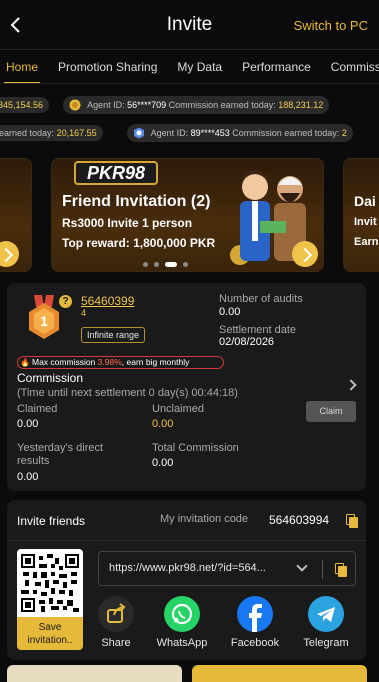  Describe the element at coordinates (351, 385) in the screenshot. I see `chevron-right-icon` at that location.